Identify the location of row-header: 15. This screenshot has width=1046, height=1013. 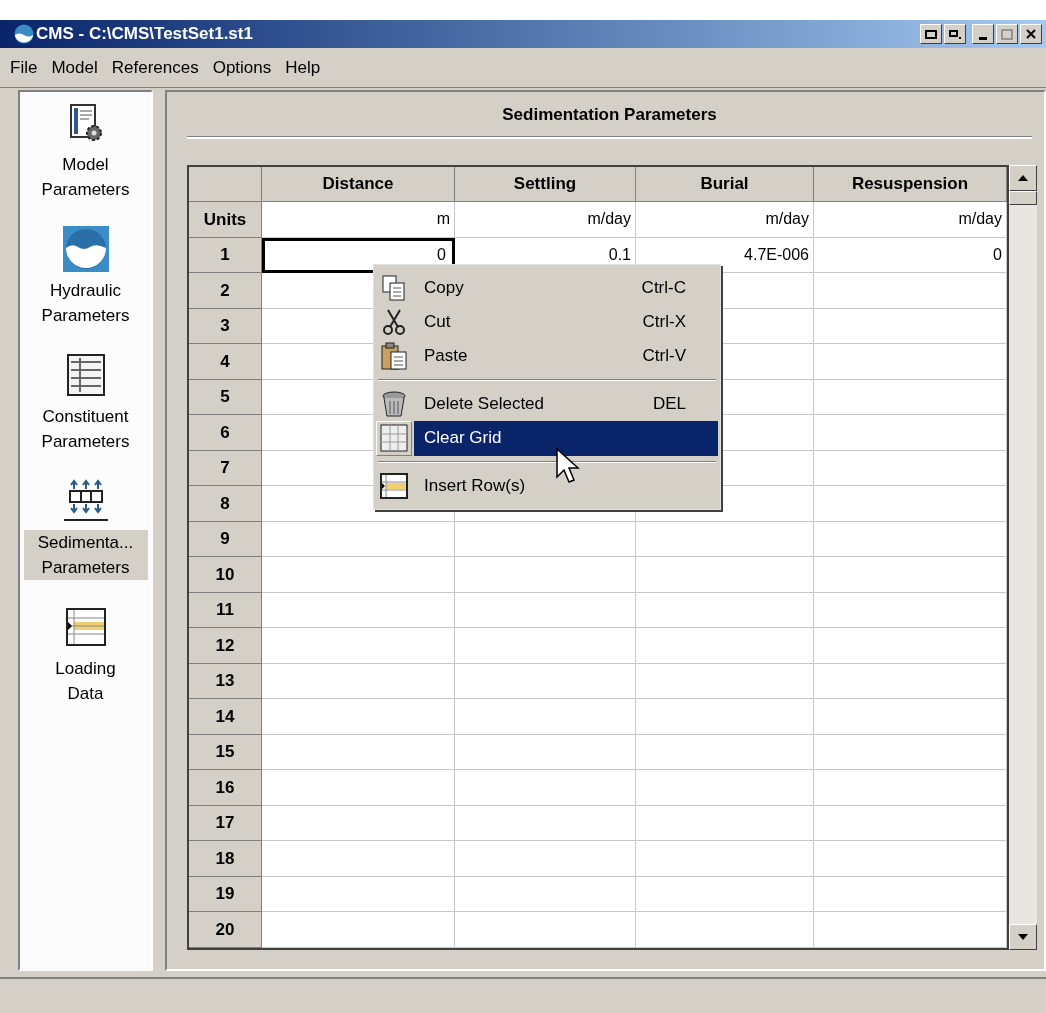
(225, 752).